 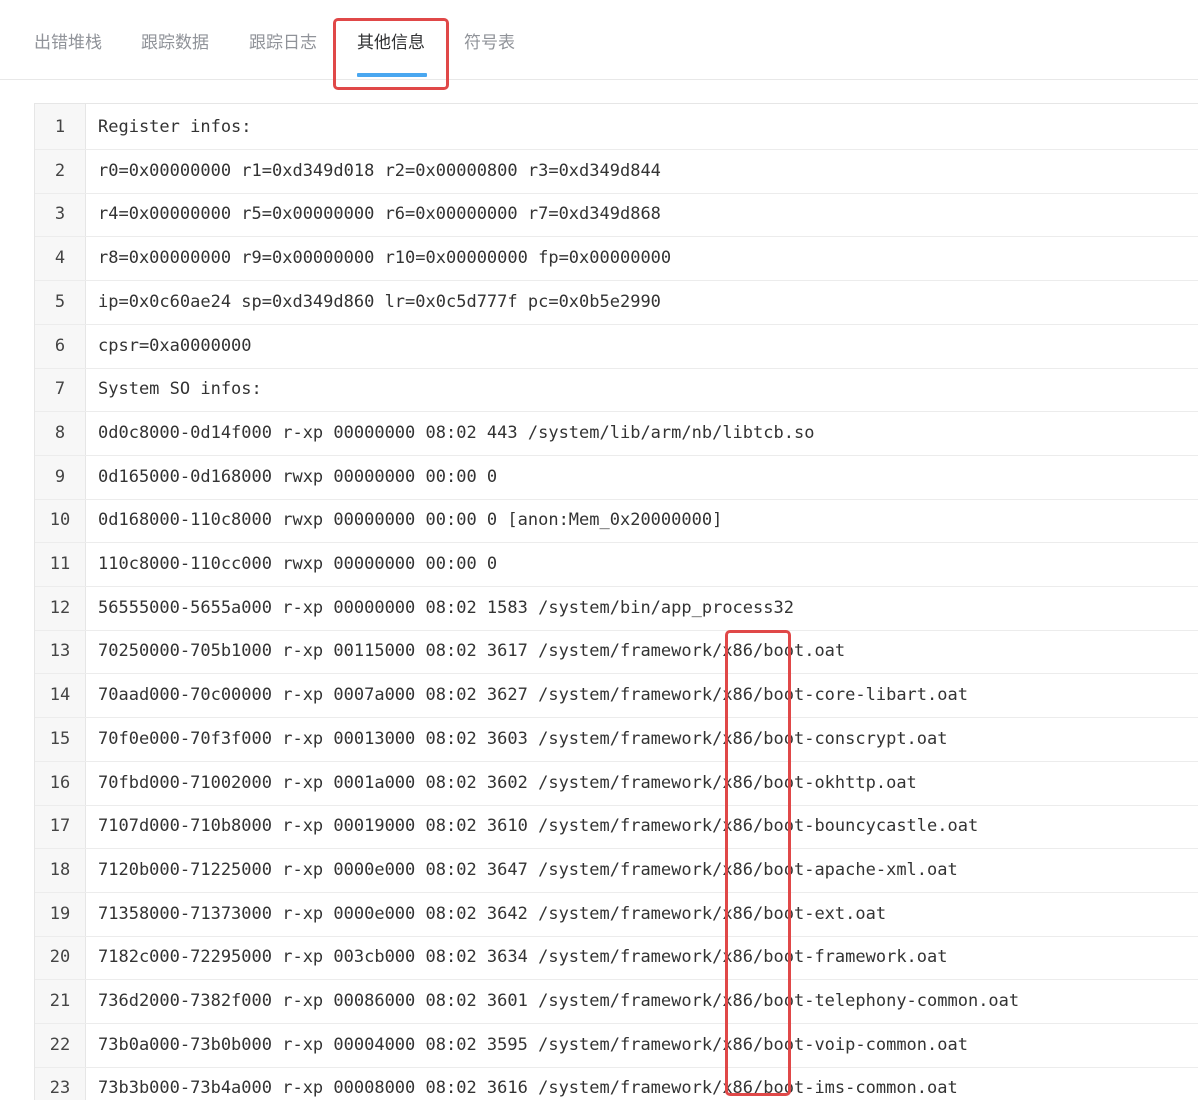 I want to click on line-number: 8, so click(x=60, y=432).